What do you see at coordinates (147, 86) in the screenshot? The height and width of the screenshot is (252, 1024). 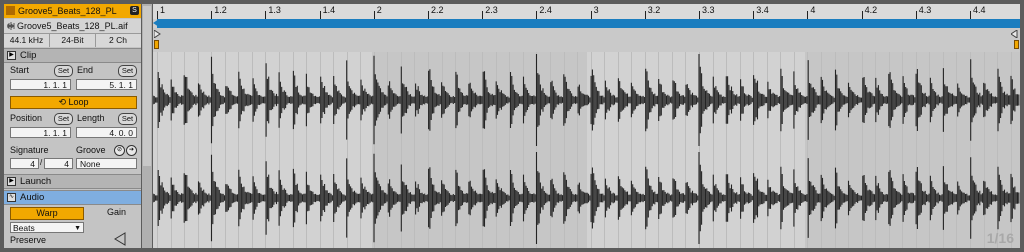 I see `scrollbar-thumb` at bounding box center [147, 86].